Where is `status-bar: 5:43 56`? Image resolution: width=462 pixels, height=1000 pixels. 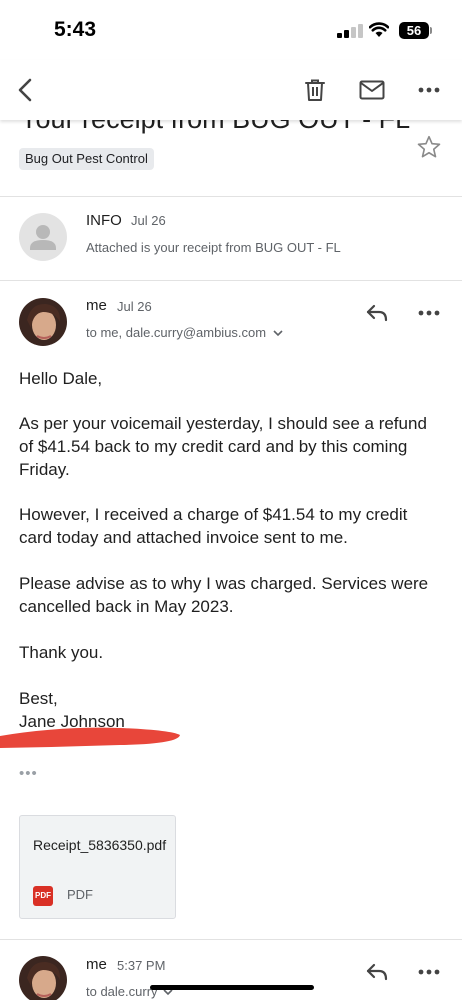
status-bar: 5:43 56 is located at coordinates (231, 30).